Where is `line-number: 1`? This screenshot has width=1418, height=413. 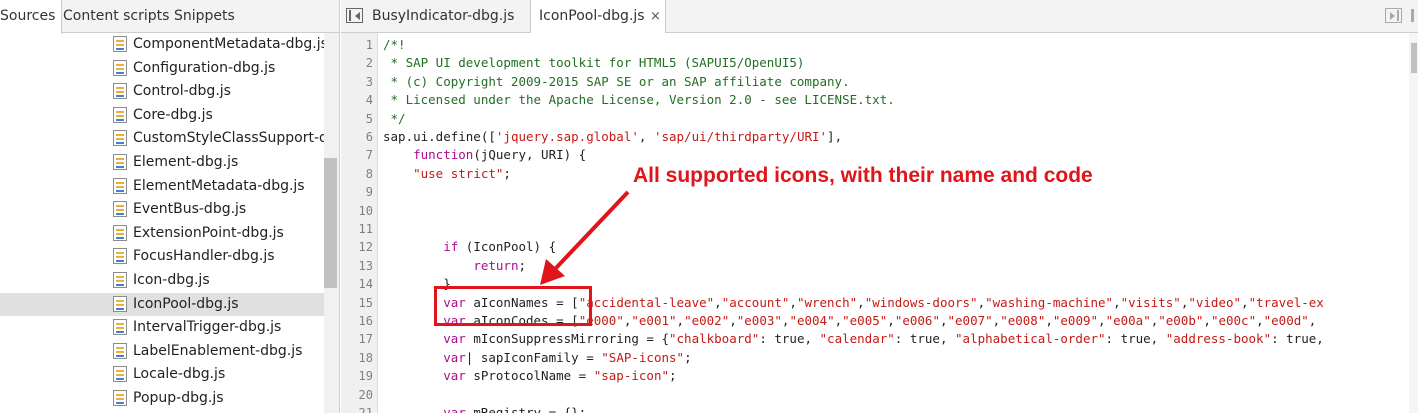 line-number: 1 is located at coordinates (358, 45).